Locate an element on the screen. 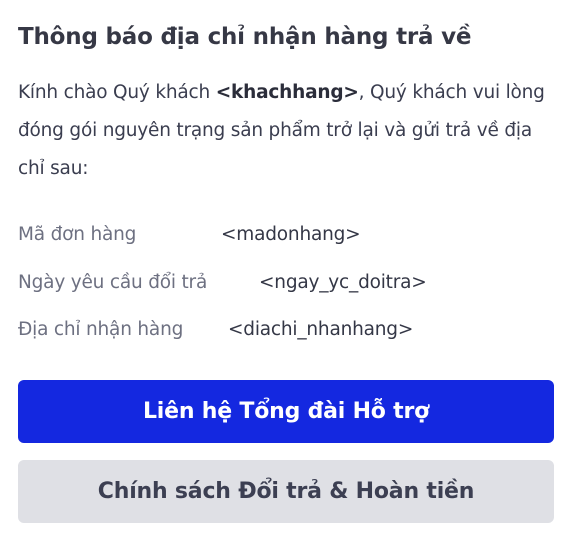 The image size is (570, 544). order-id-value: <madonhang> is located at coordinates (291, 234).